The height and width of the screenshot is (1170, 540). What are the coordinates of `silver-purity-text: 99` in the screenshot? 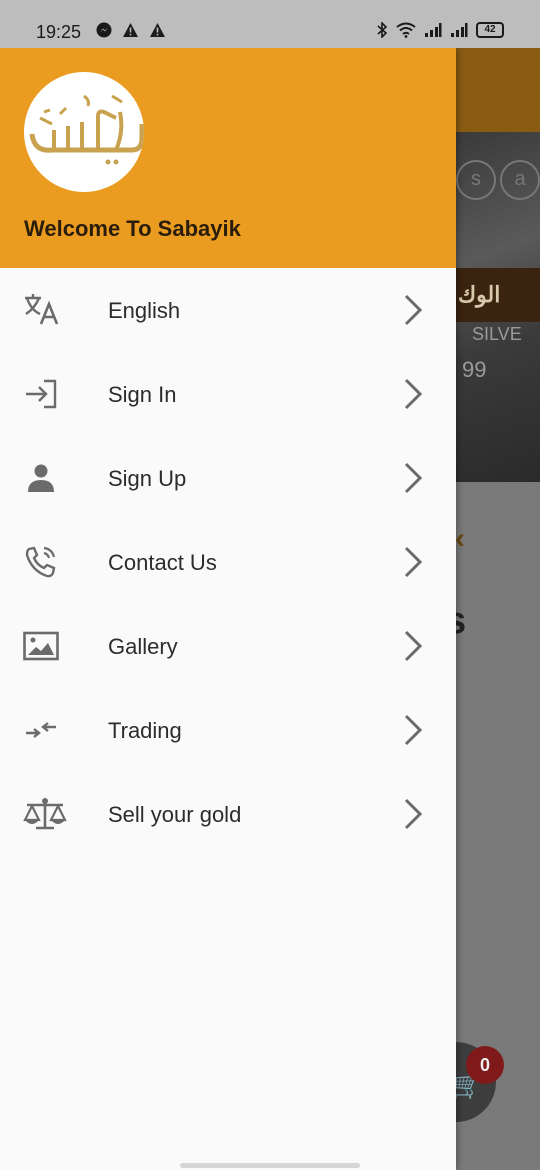 It's located at (474, 369).